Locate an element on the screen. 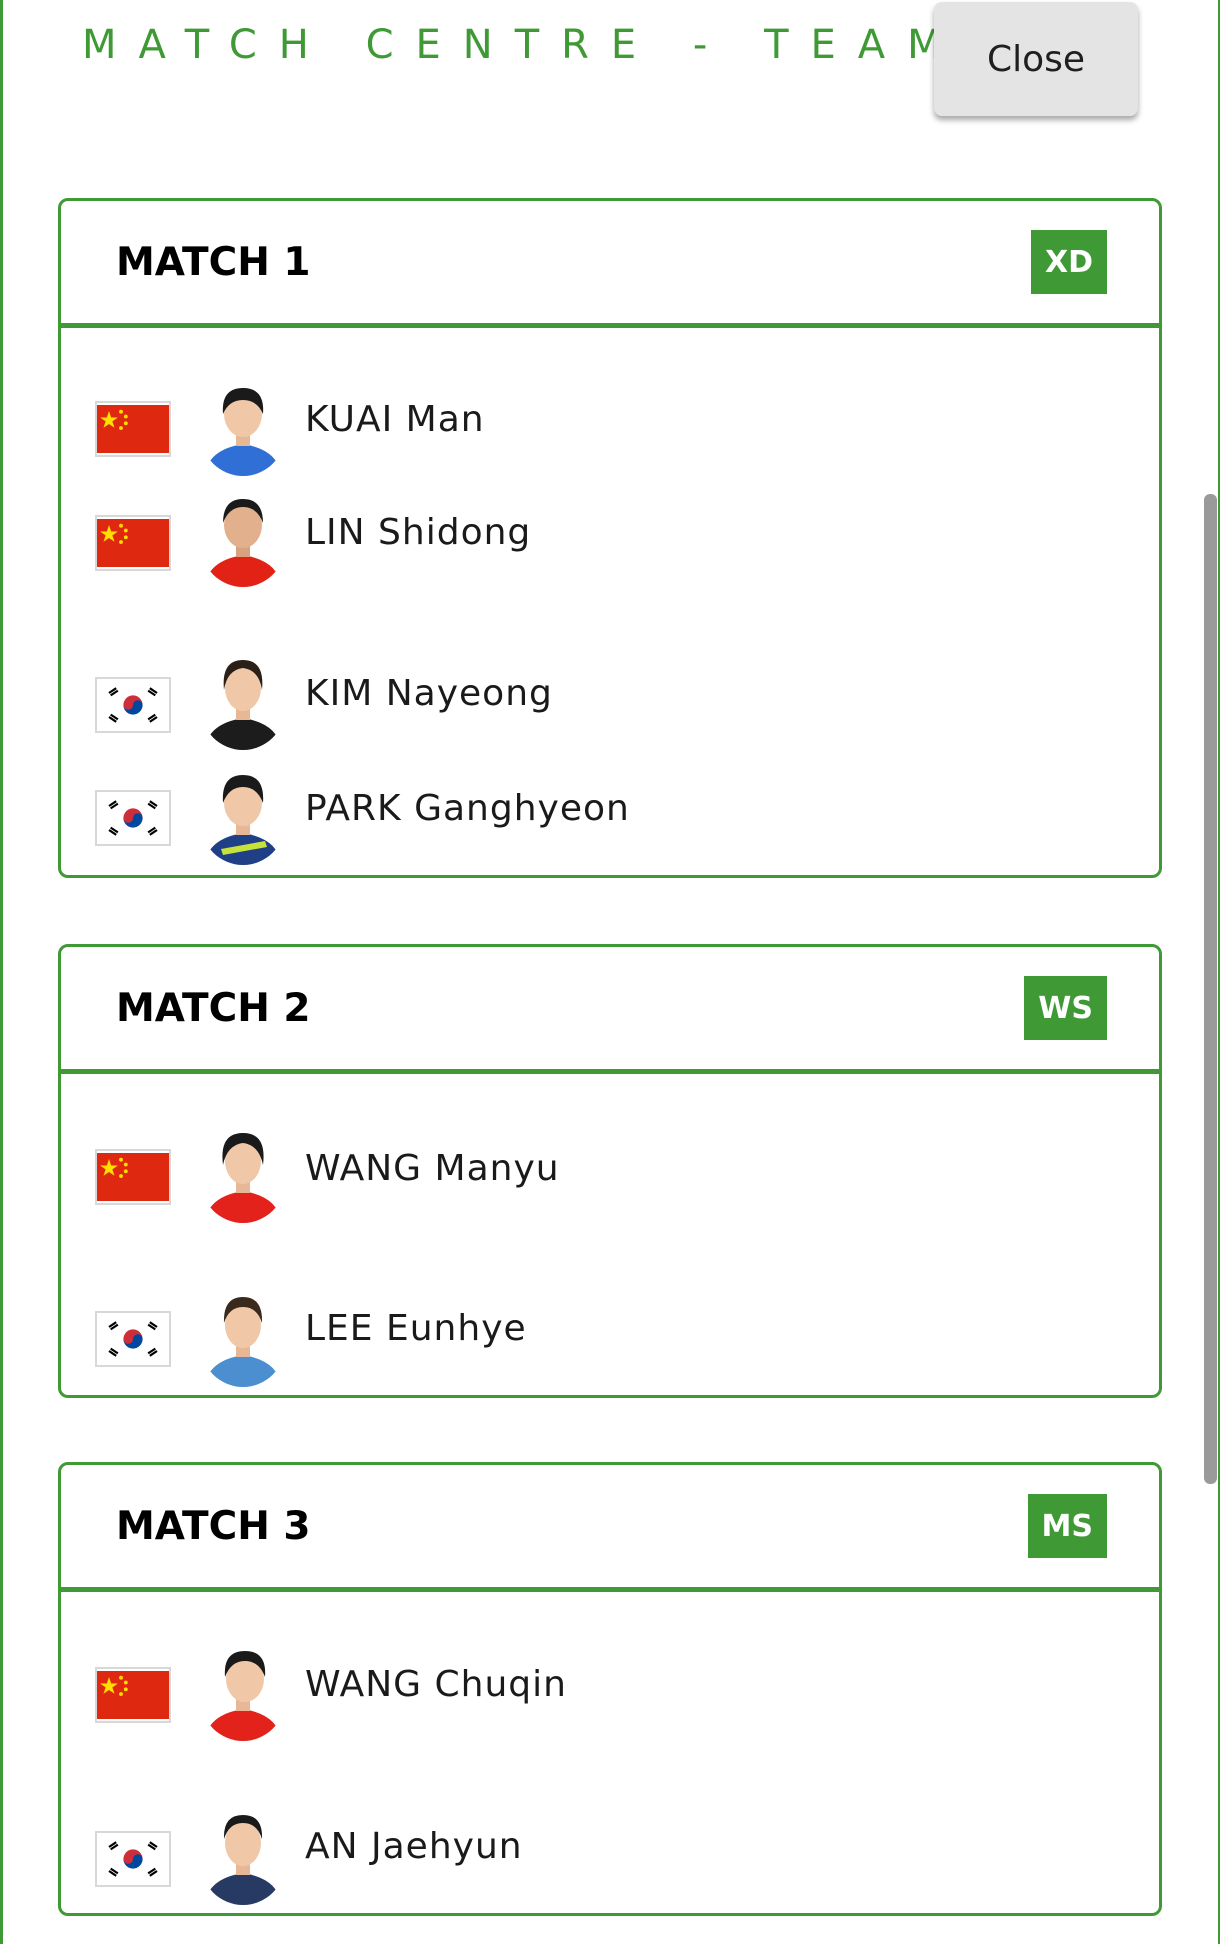  player-name: AN Jaehyun is located at coordinates (414, 1847).